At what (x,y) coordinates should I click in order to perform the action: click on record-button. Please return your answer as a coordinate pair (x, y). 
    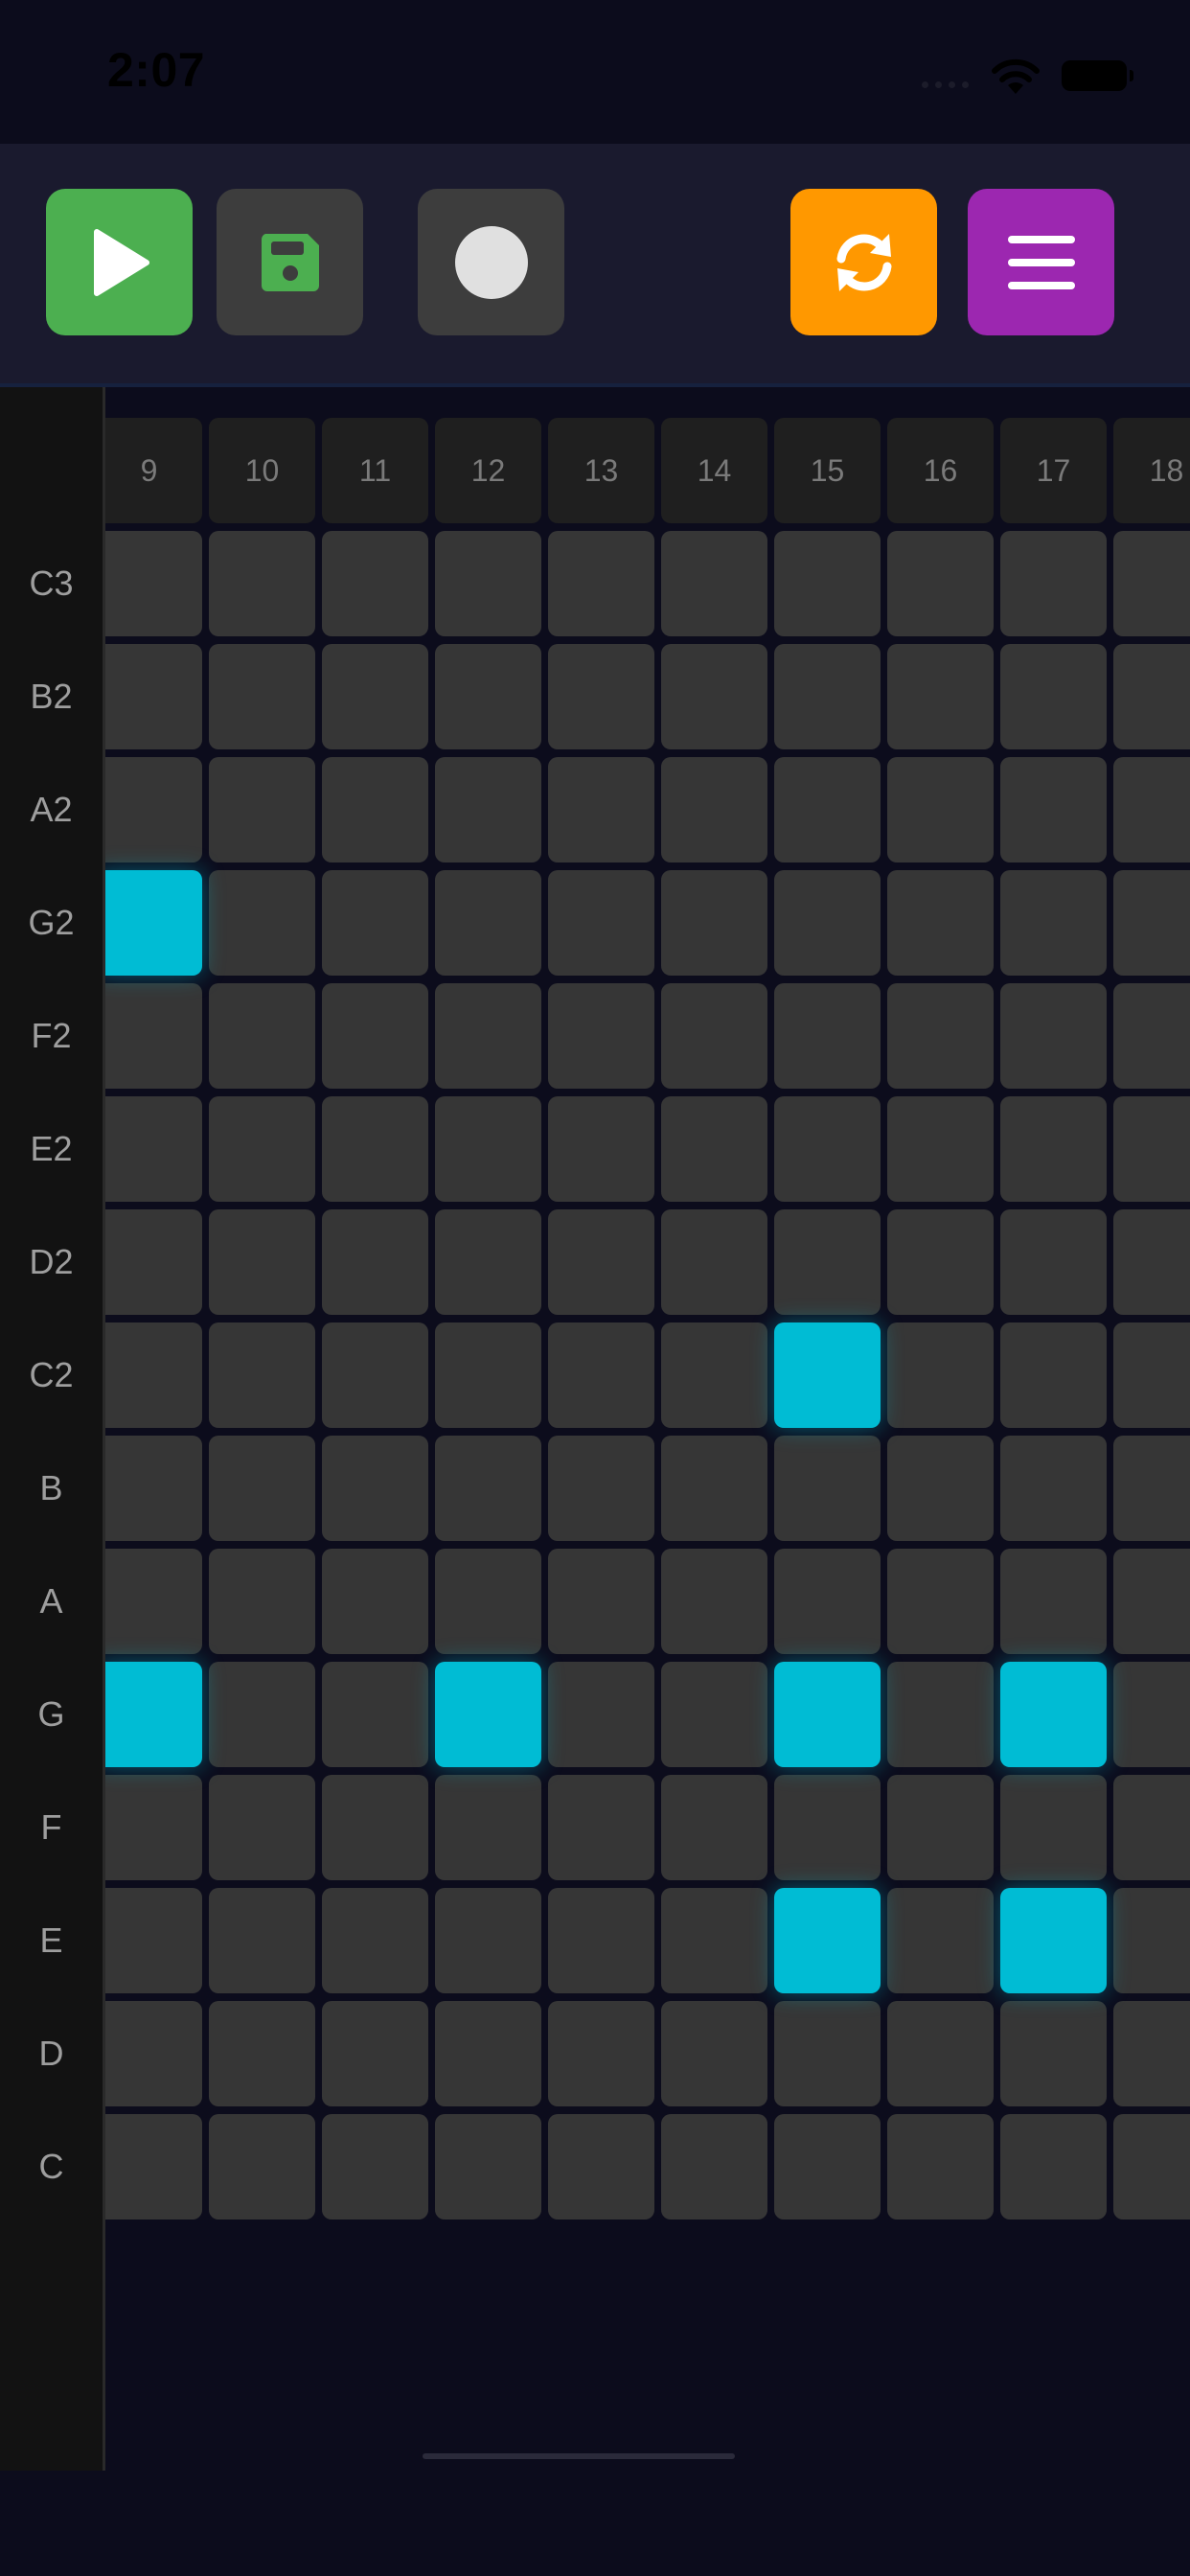
    Looking at the image, I should click on (491, 262).